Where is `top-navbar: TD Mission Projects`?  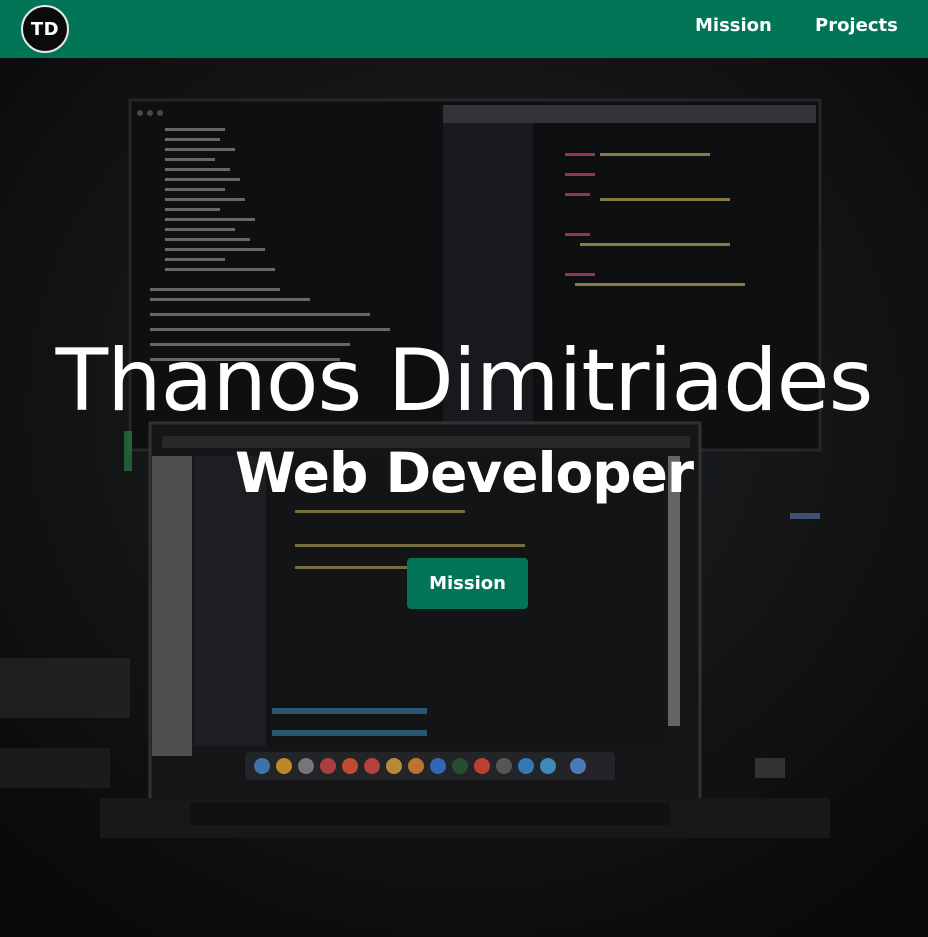 top-navbar: TD Mission Projects is located at coordinates (464, 29).